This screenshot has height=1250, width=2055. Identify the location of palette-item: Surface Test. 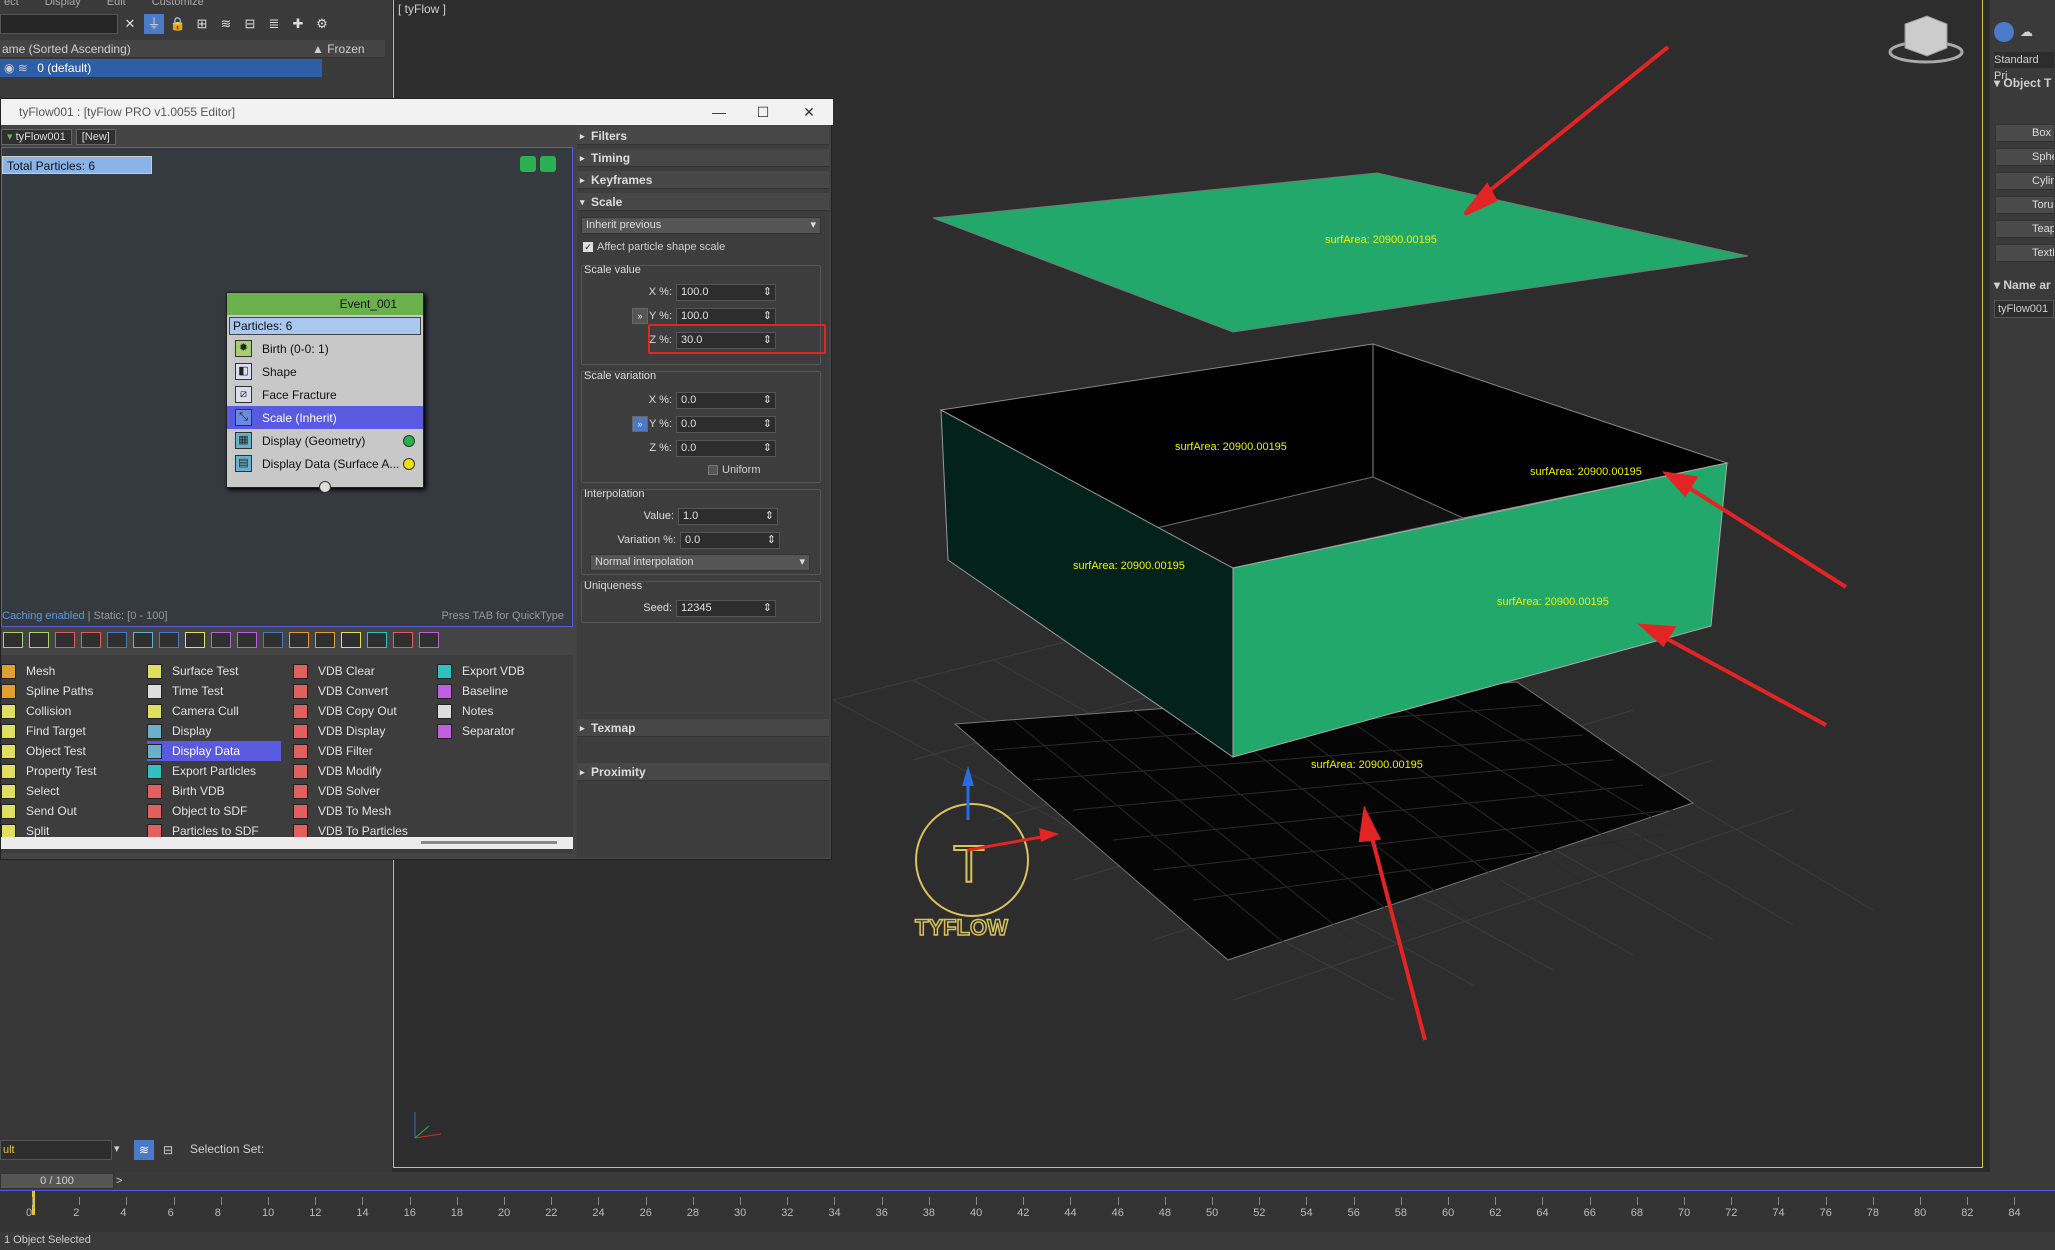
(214, 671).